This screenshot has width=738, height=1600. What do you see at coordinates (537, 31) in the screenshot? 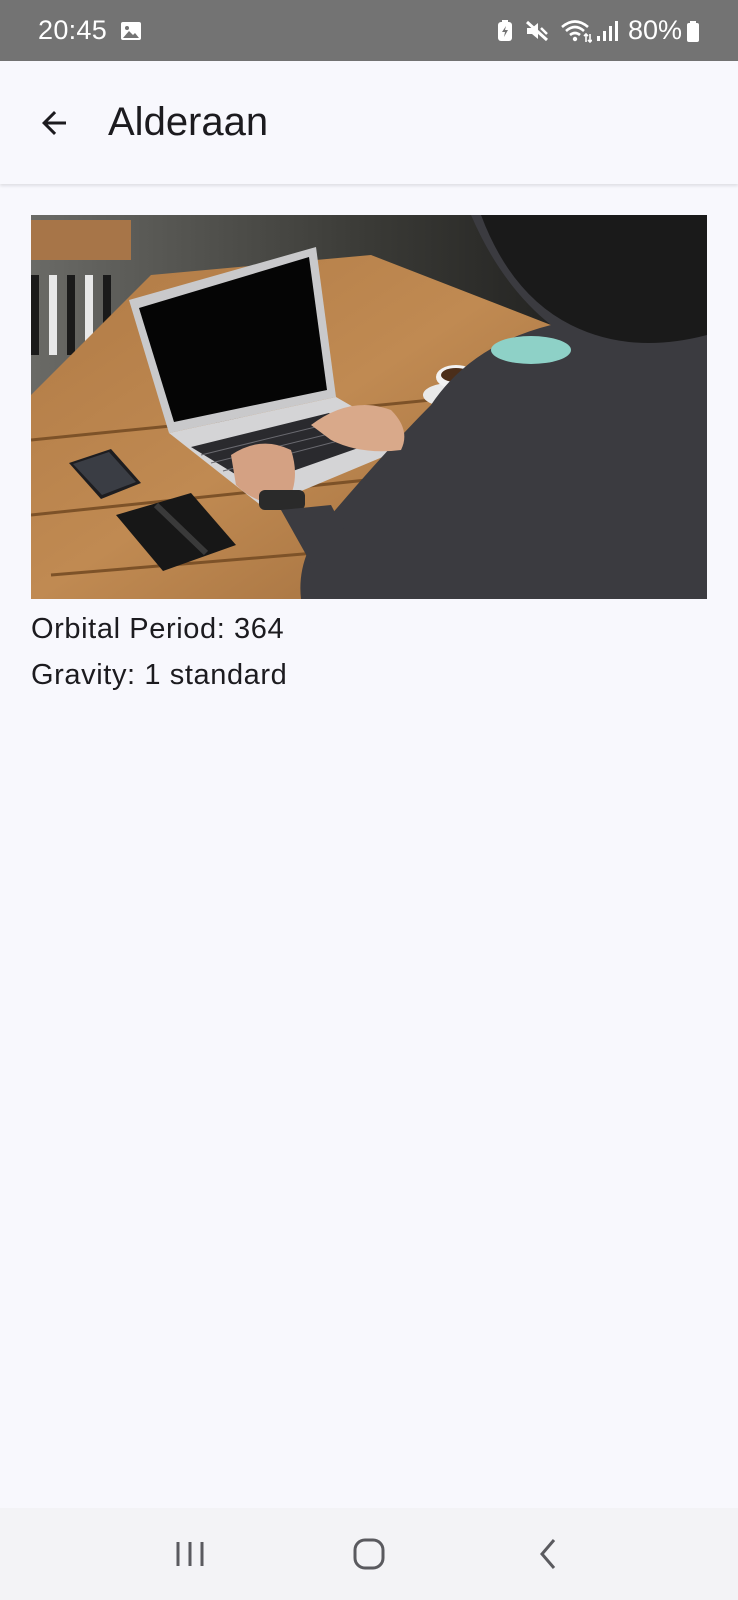
I see `mute-icon` at bounding box center [537, 31].